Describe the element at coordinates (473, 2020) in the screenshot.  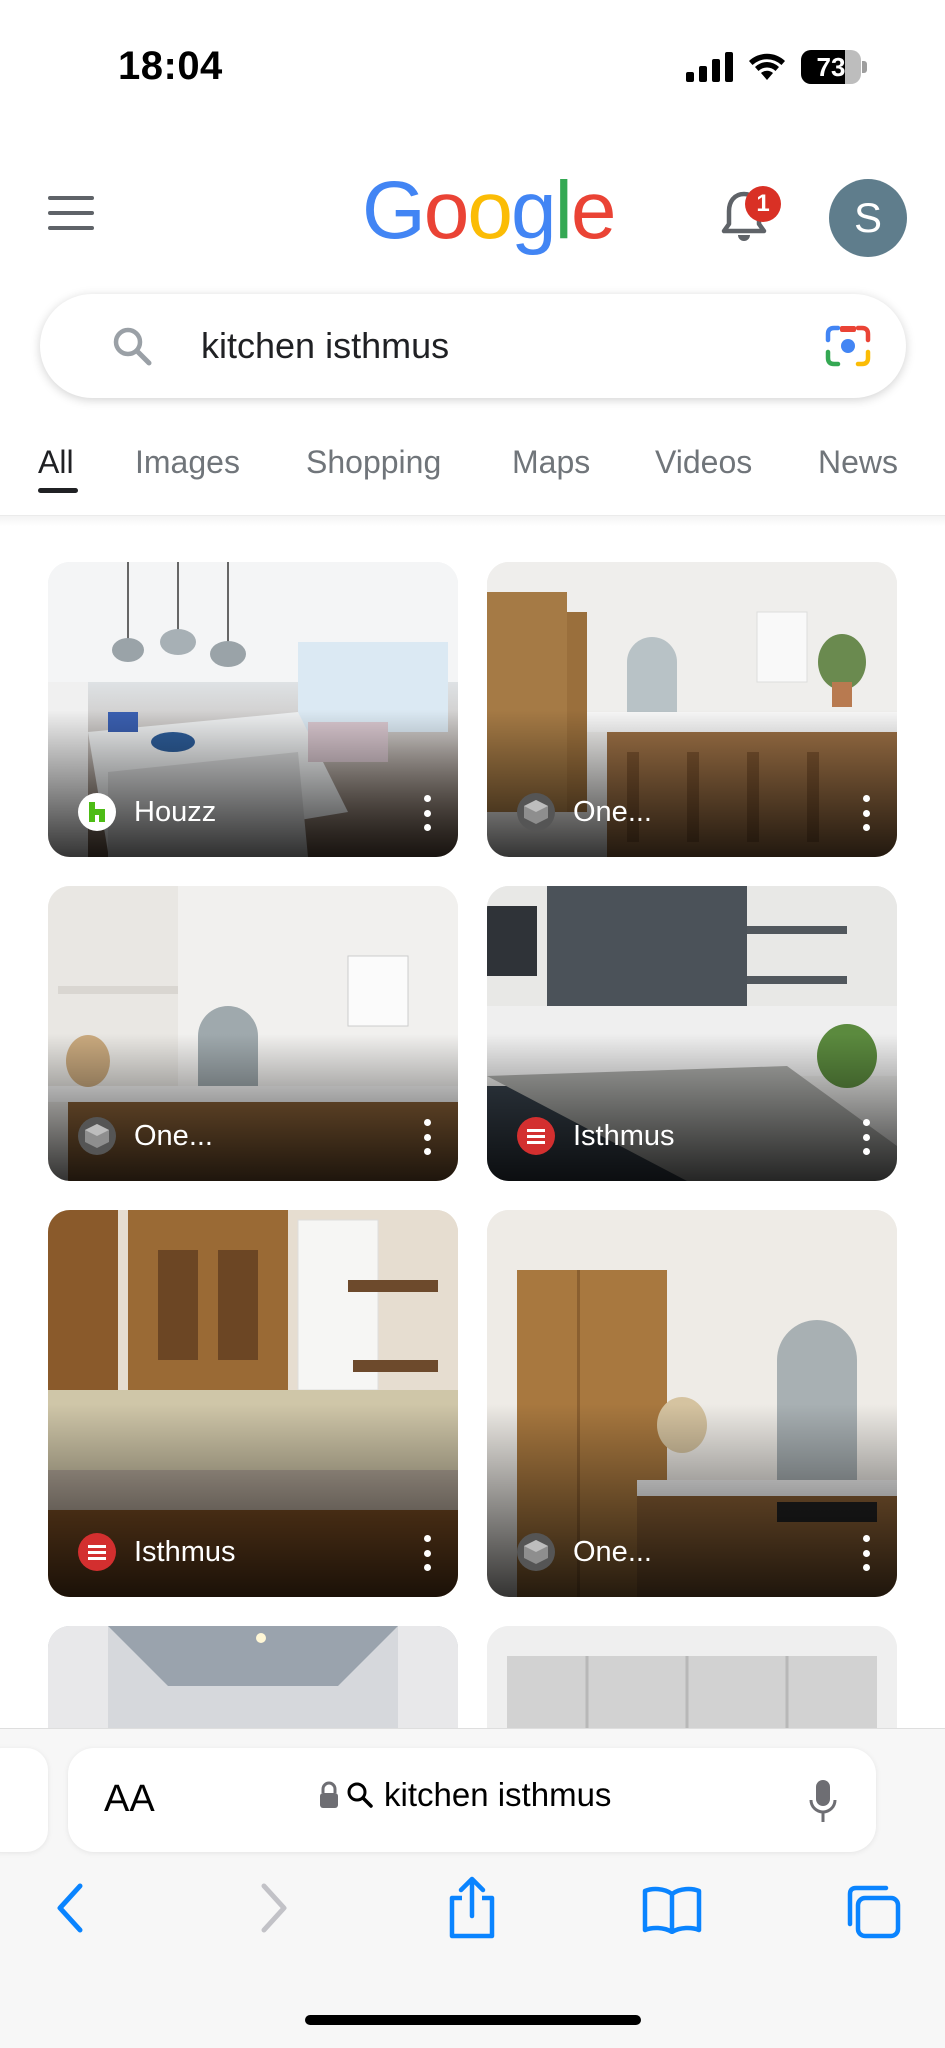
I see `home-indicator` at that location.